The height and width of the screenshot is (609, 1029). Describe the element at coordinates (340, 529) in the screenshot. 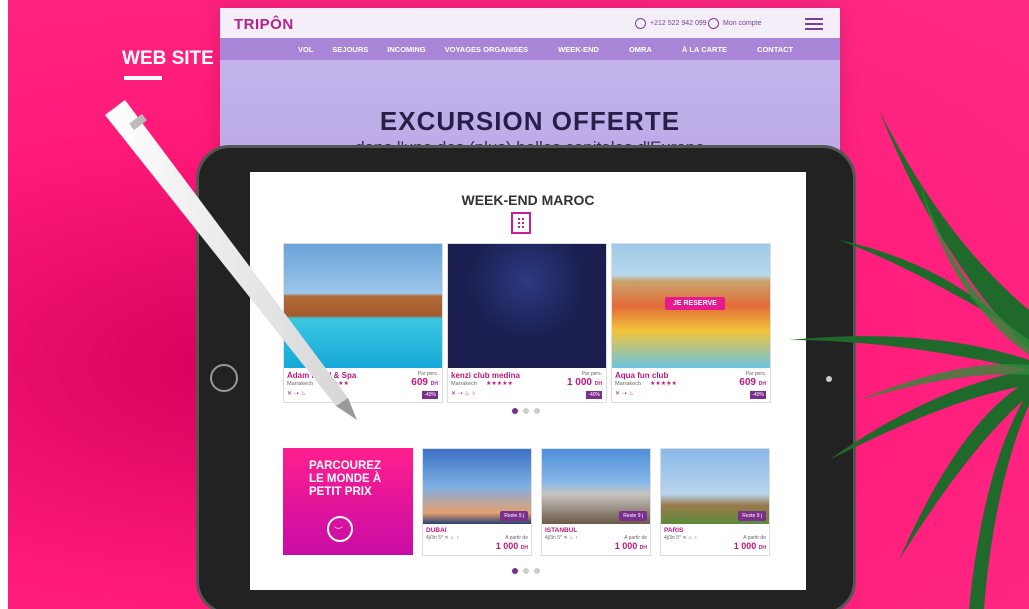

I see `smiley-icon` at that location.